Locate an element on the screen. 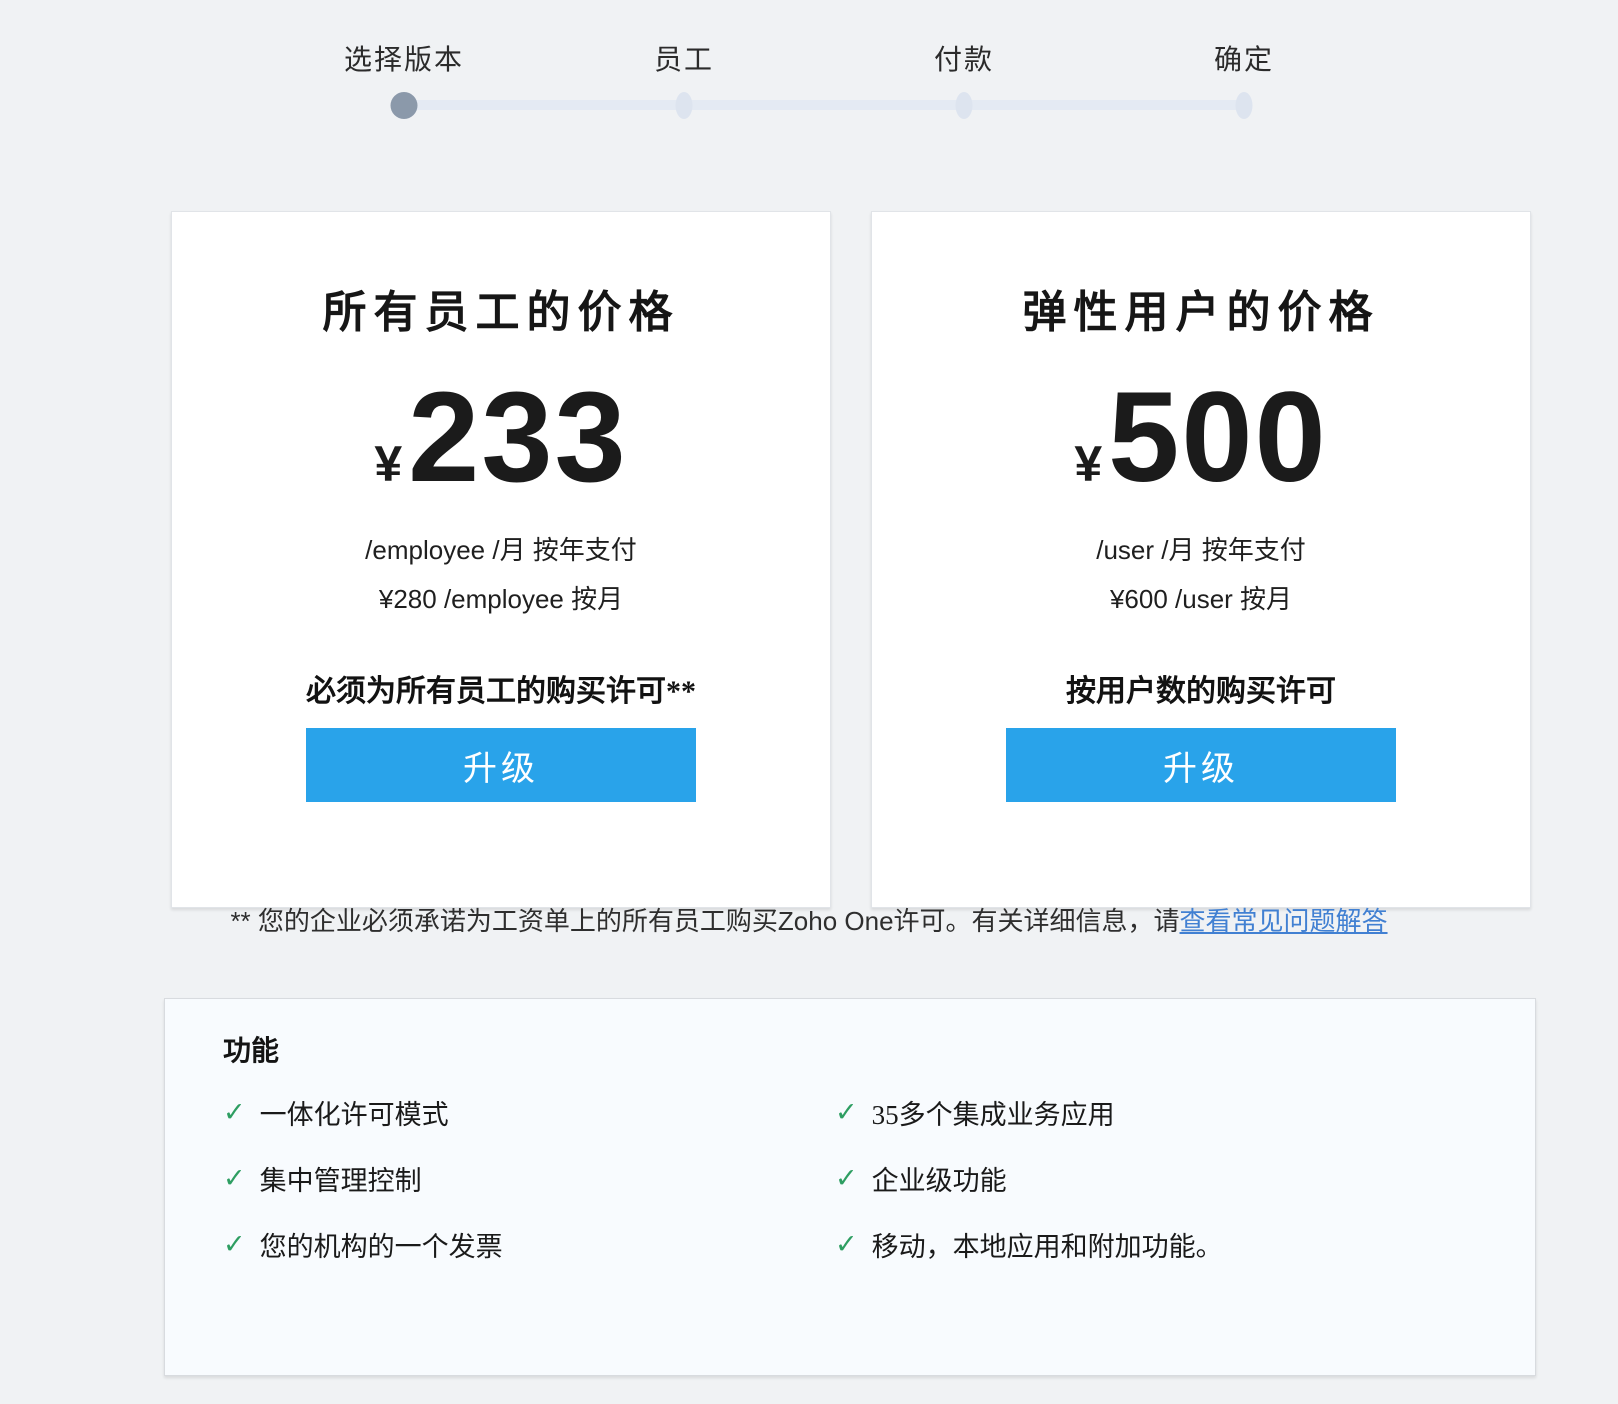  stepper-track is located at coordinates (824, 105).